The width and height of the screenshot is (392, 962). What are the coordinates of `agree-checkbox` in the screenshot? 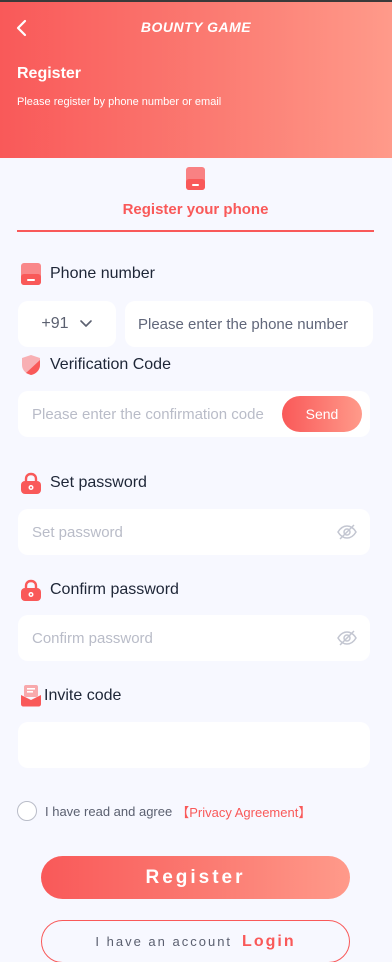 It's located at (27, 811).